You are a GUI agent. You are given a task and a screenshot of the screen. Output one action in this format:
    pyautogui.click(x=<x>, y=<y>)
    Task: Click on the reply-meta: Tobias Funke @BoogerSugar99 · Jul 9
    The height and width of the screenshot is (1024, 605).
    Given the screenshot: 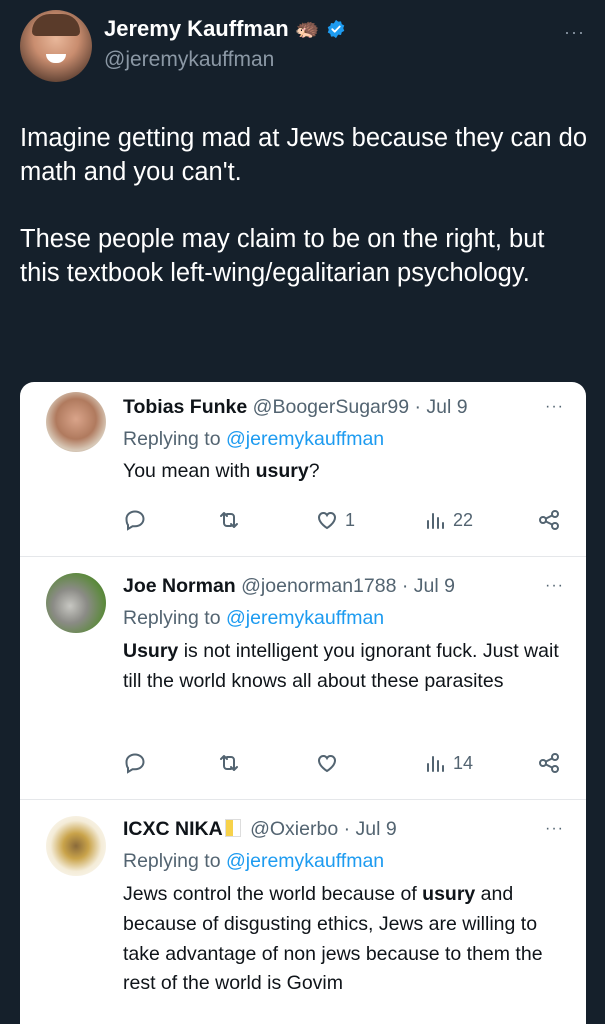 What is the action you would take?
    pyautogui.click(x=295, y=407)
    